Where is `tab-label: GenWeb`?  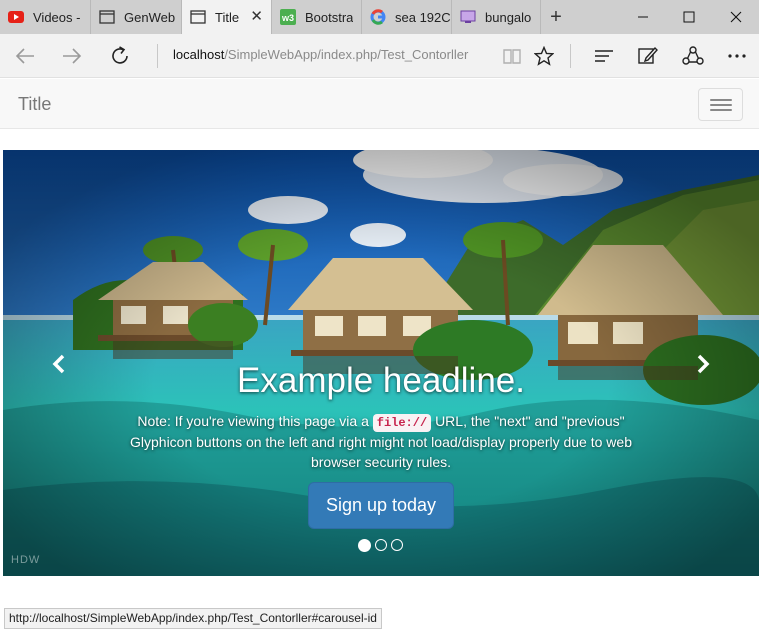 tab-label: GenWeb is located at coordinates (150, 17).